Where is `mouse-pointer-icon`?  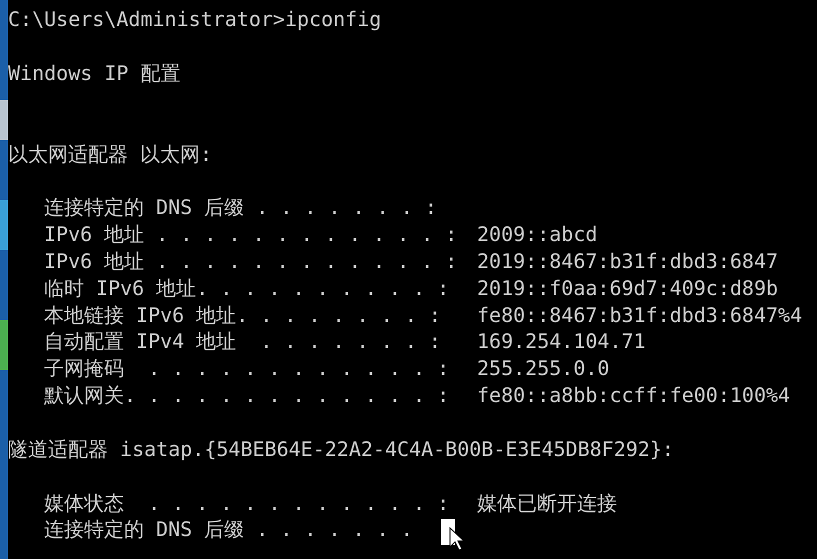
mouse-pointer-icon is located at coordinates (457, 539).